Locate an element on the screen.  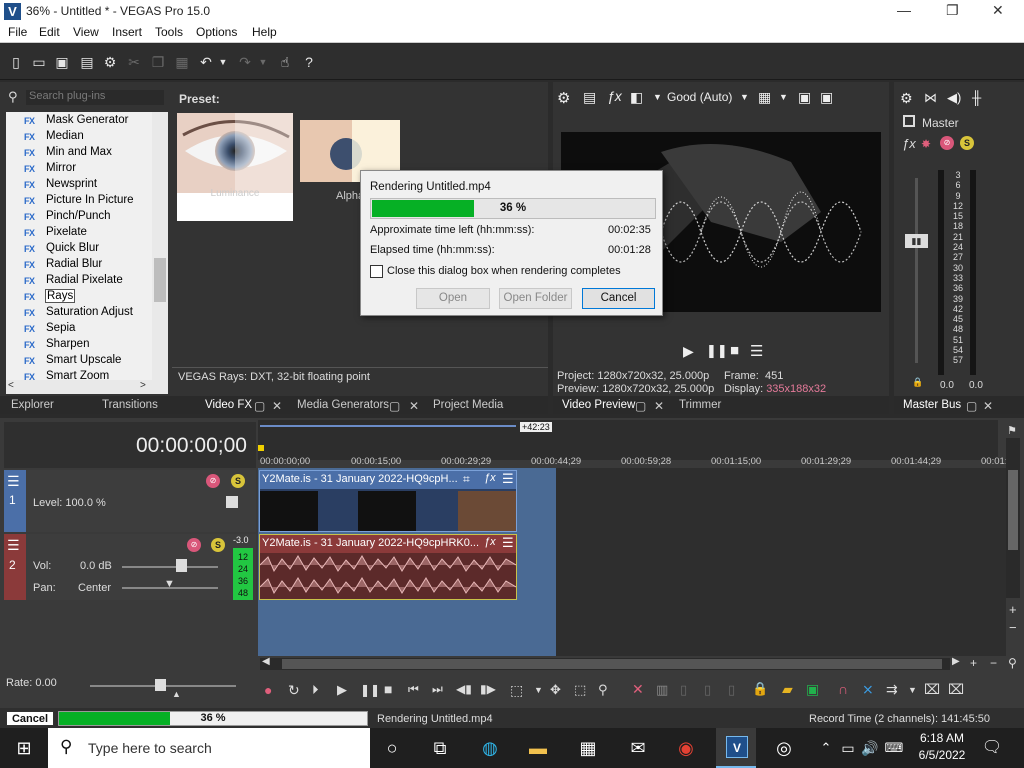
scroll-left-icon: ◀ is located at coordinates (266, 661).